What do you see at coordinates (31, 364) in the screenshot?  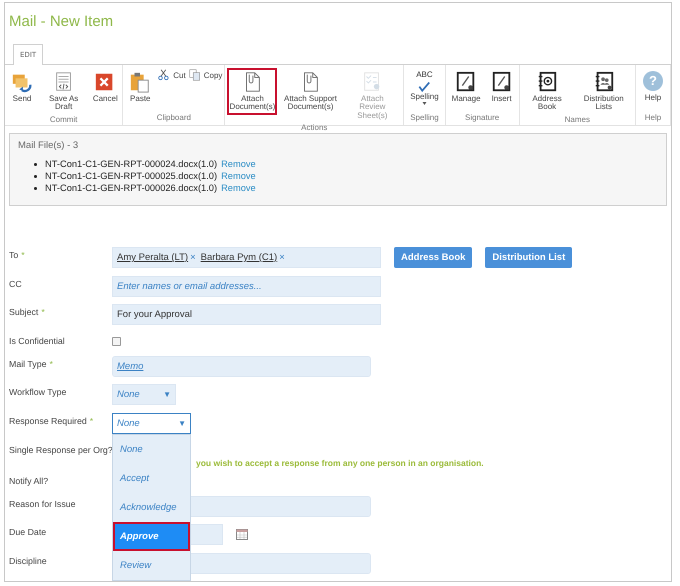 I see `field-label: Mail Type *` at bounding box center [31, 364].